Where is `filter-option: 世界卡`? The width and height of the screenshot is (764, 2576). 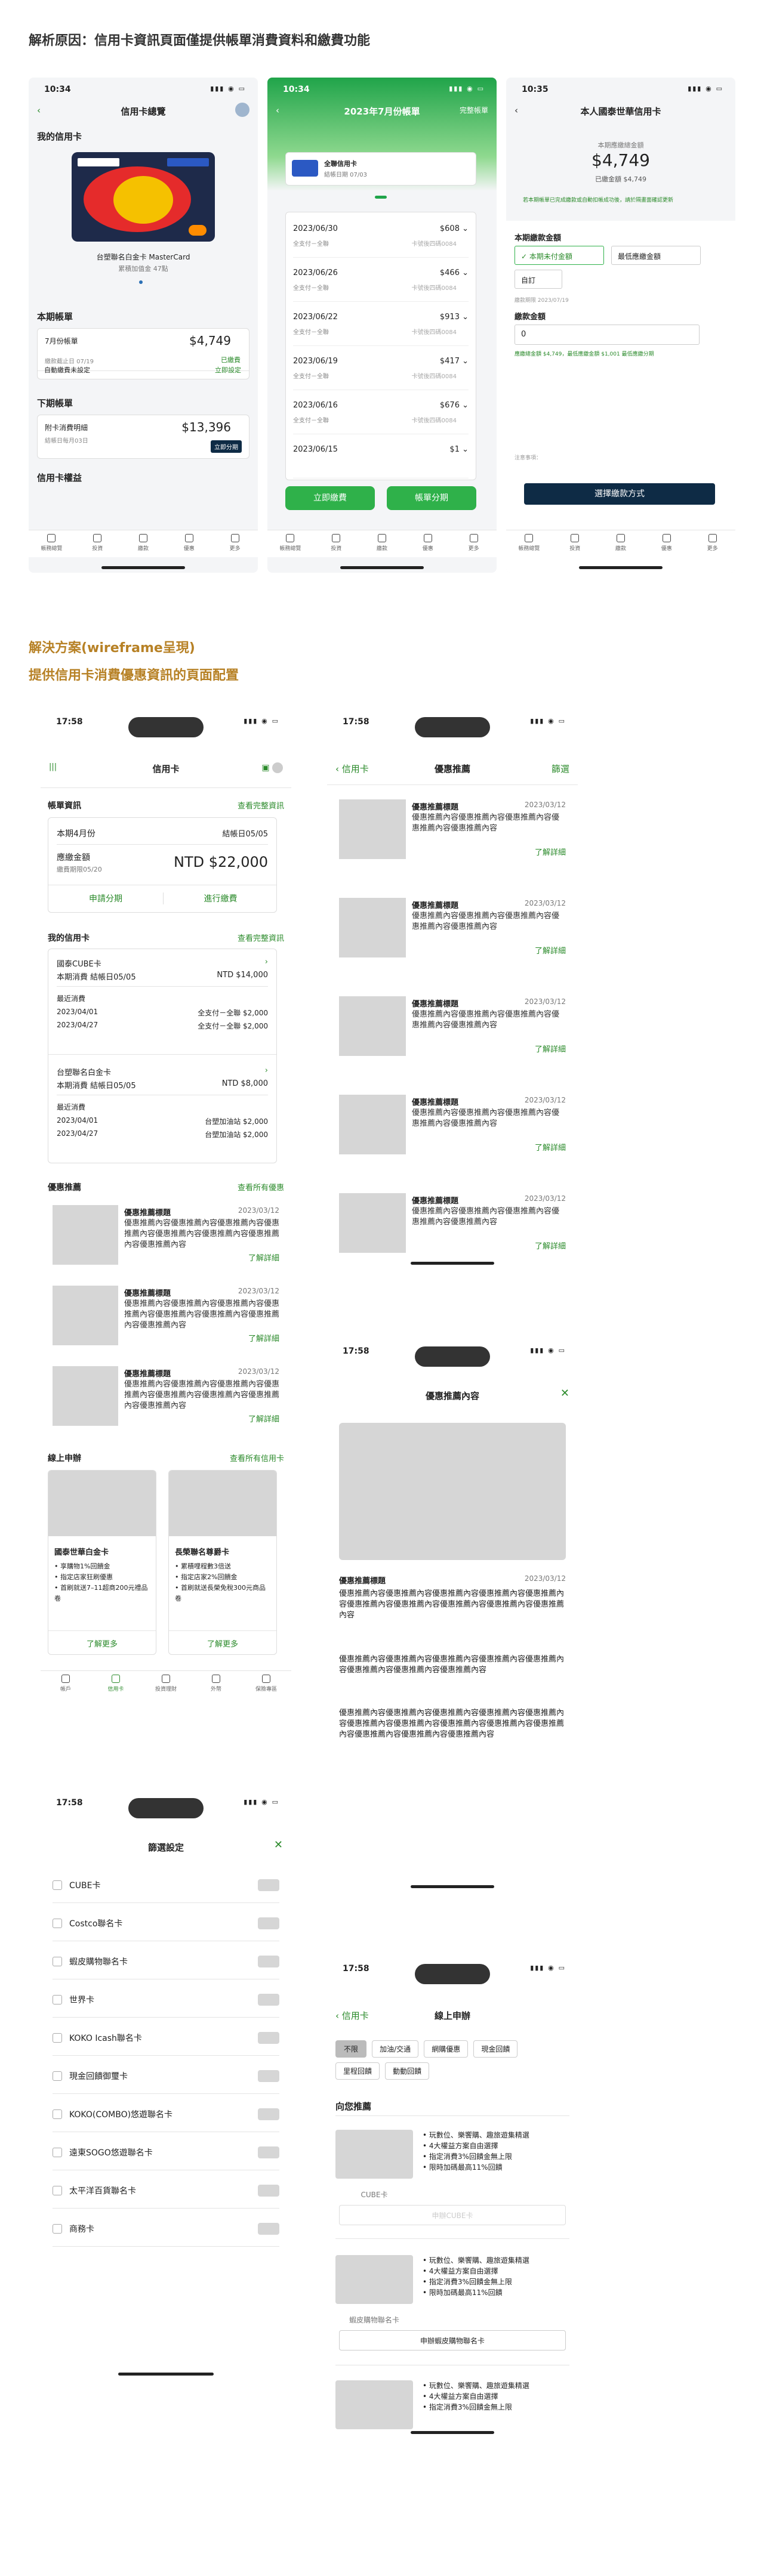 filter-option: 世界卡 is located at coordinates (166, 2000).